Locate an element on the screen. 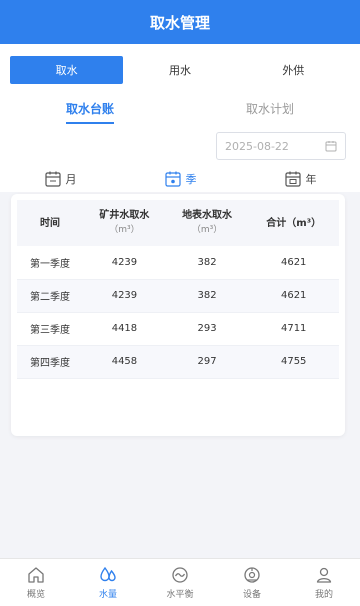  top-tab-bar: 取水 用水 外供 is located at coordinates (180, 70).